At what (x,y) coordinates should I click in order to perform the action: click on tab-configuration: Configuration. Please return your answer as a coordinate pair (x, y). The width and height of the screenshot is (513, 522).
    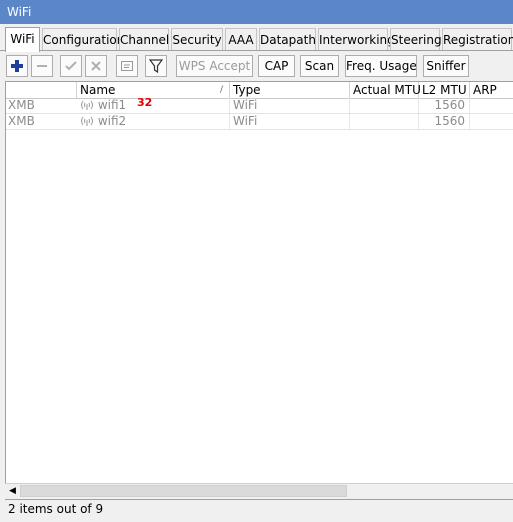
    Looking at the image, I should click on (83, 39).